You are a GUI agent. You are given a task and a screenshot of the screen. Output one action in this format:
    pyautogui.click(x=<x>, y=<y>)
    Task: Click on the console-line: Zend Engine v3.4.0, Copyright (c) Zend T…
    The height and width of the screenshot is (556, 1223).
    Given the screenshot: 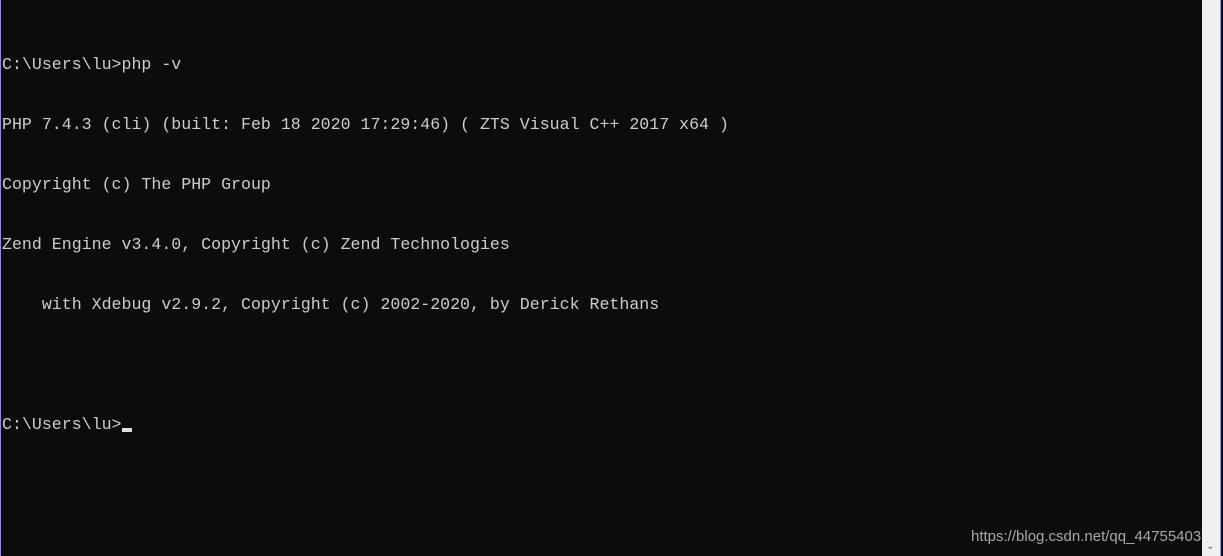 What is the action you would take?
    pyautogui.click(x=256, y=244)
    